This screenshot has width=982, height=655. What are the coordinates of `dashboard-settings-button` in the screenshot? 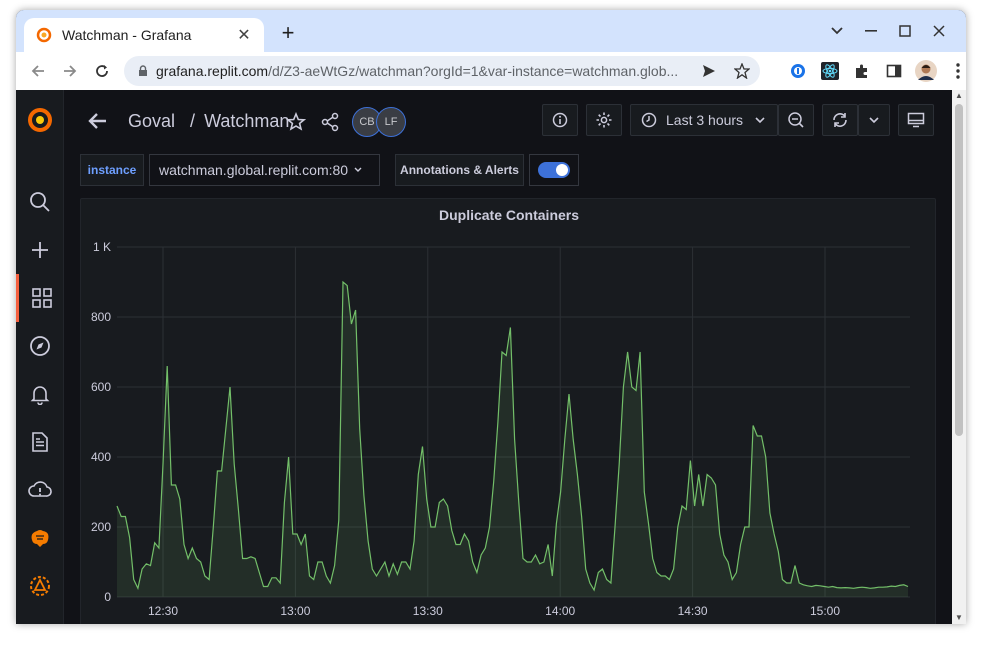 It's located at (604, 120).